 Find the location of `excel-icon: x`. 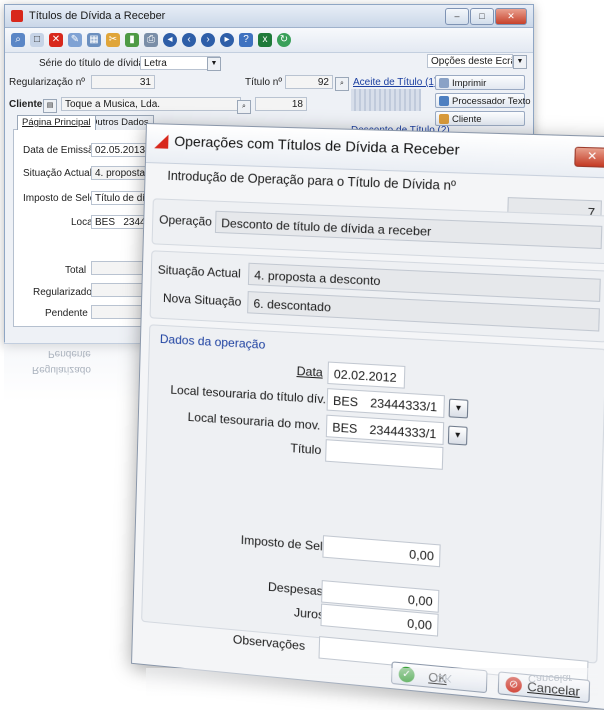

excel-icon: x is located at coordinates (265, 40).